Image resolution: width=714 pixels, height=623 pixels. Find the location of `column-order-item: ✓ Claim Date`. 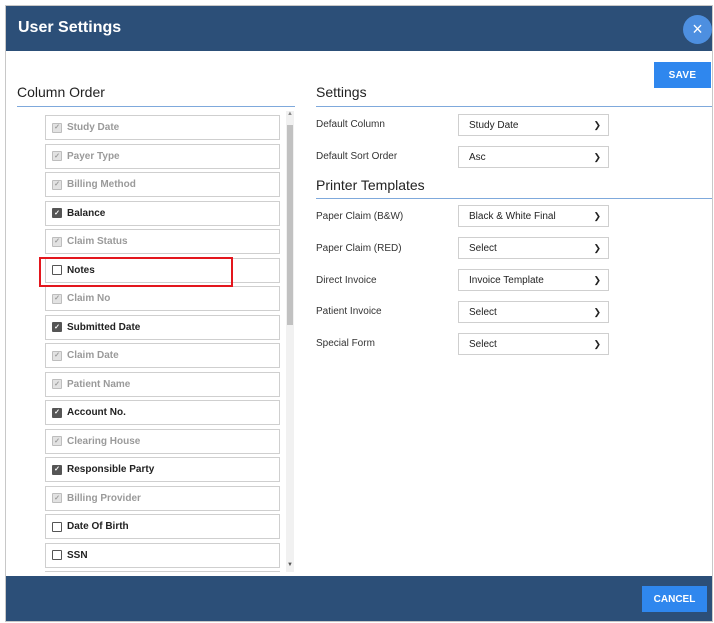

column-order-item: ✓ Claim Date is located at coordinates (162, 355).